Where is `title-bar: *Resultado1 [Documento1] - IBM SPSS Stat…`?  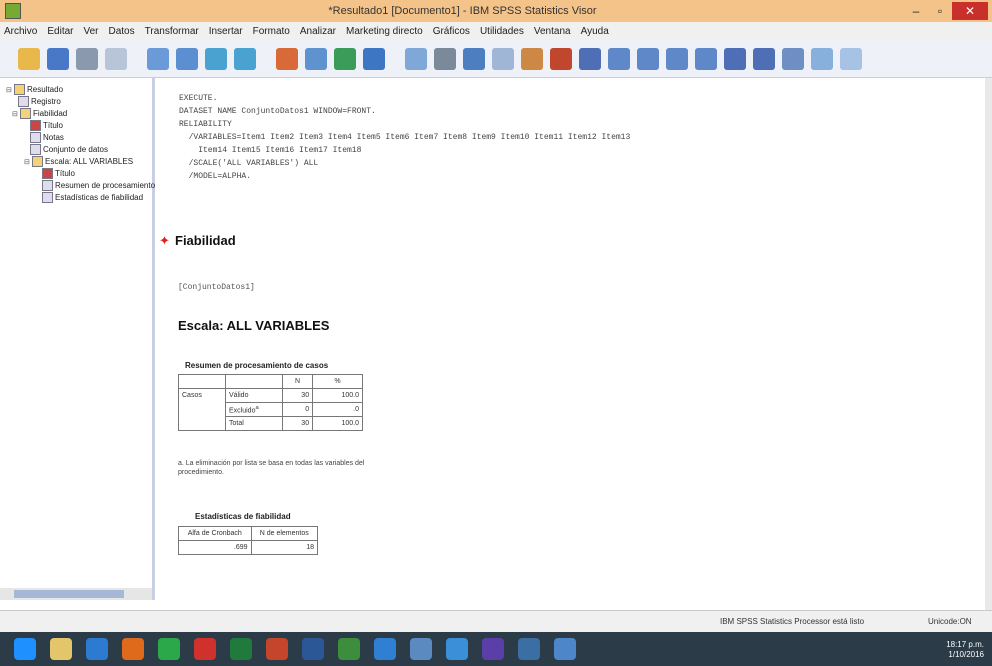
title-bar: *Resultado1 [Documento1] - IBM SPSS Stat… is located at coordinates (496, 11).